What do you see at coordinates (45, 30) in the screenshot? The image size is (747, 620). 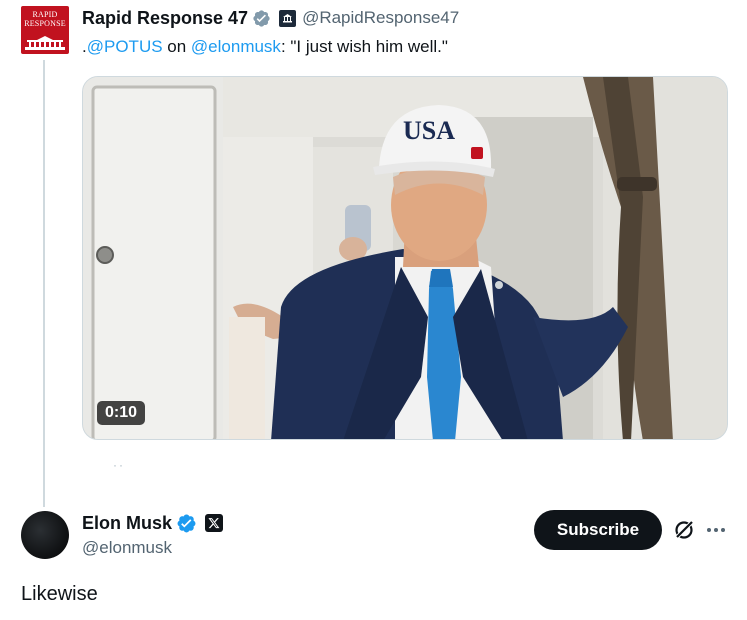 I see `rapid-response-avatar: RAPID RESPONSE` at bounding box center [45, 30].